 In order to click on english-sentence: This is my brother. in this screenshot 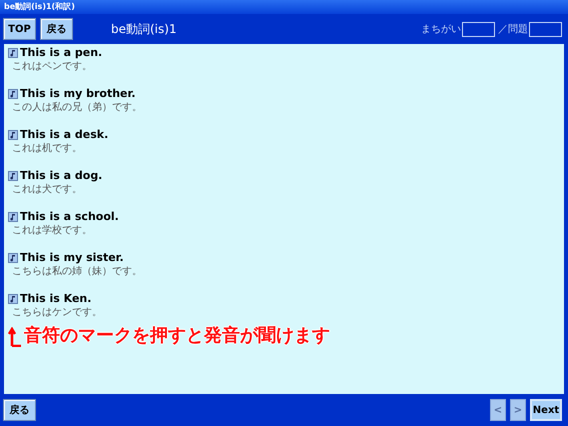, I will do `click(78, 94)`.